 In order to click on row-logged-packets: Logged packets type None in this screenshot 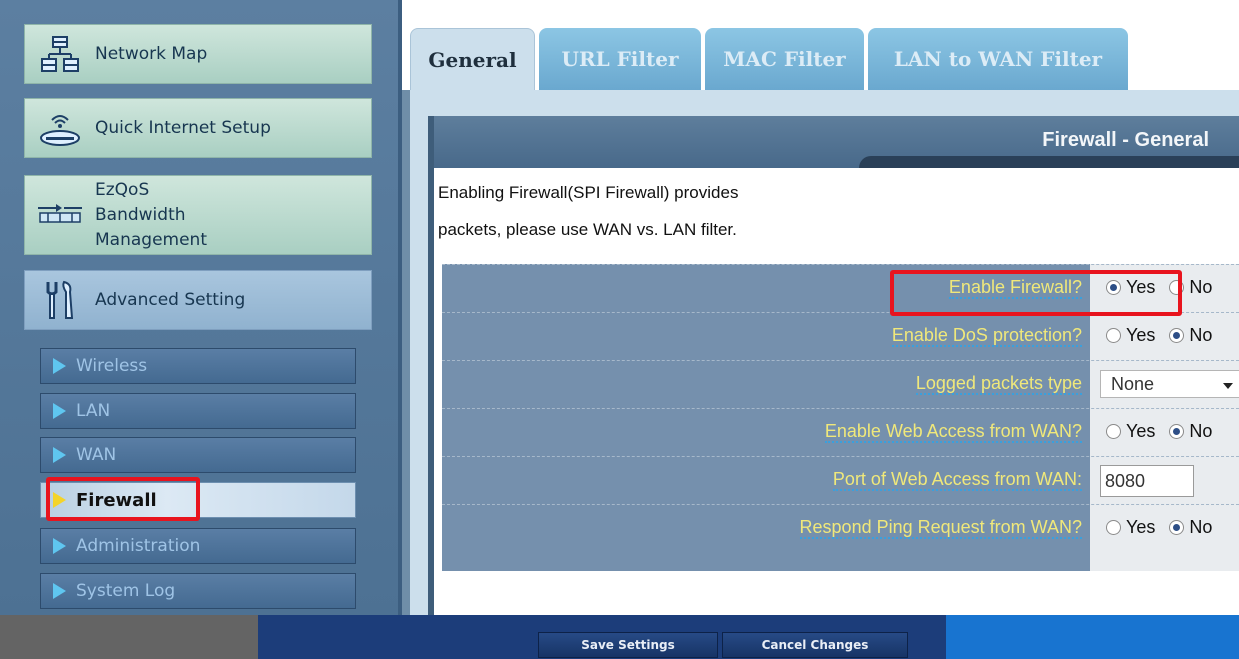, I will do `click(840, 384)`.